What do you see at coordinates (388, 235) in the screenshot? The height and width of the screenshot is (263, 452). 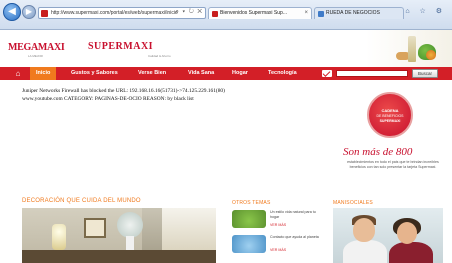 I see `manisociales-image` at bounding box center [388, 235].